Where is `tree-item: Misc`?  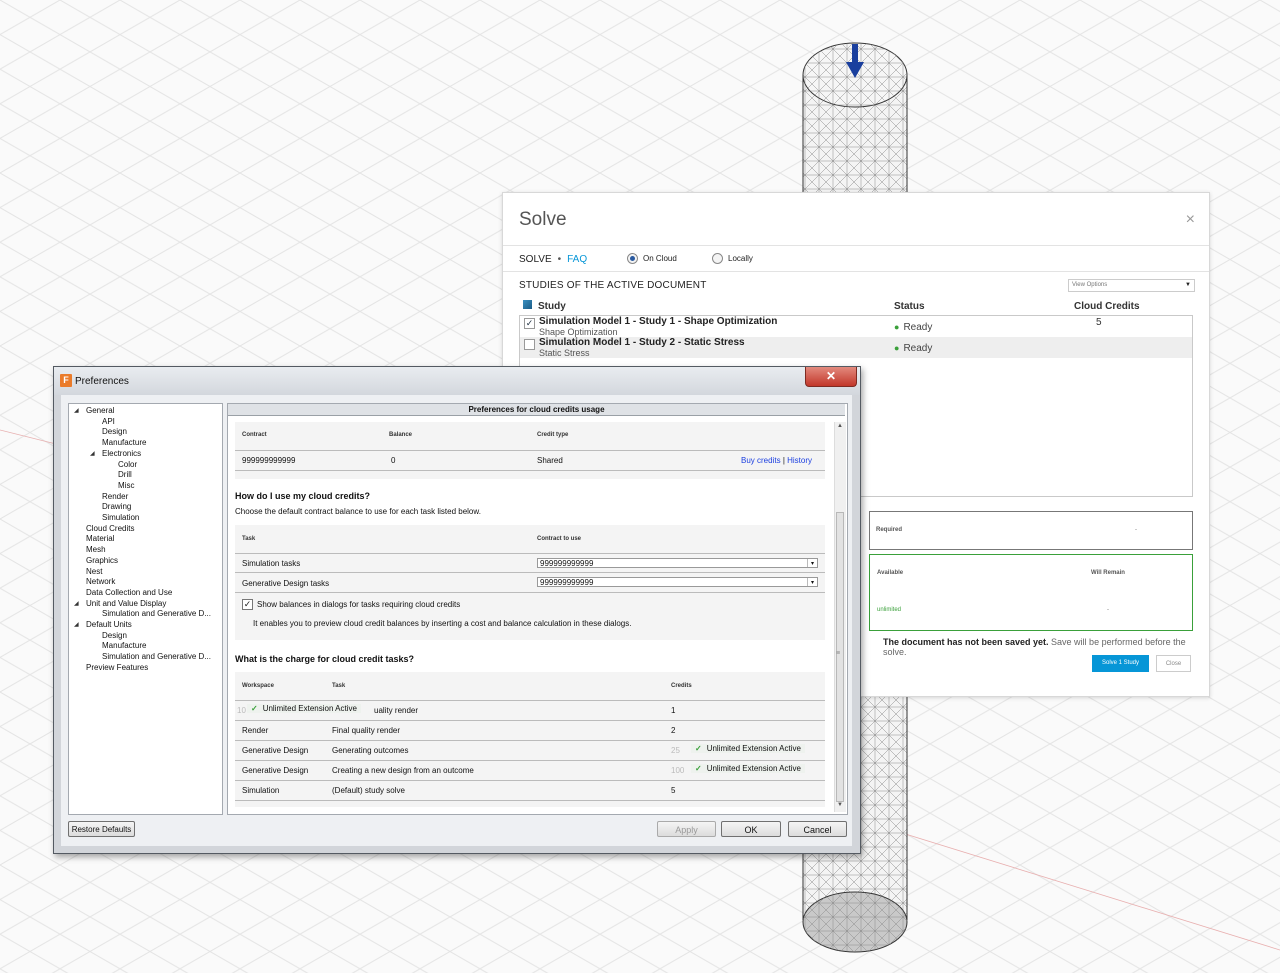 tree-item: Misc is located at coordinates (126, 486).